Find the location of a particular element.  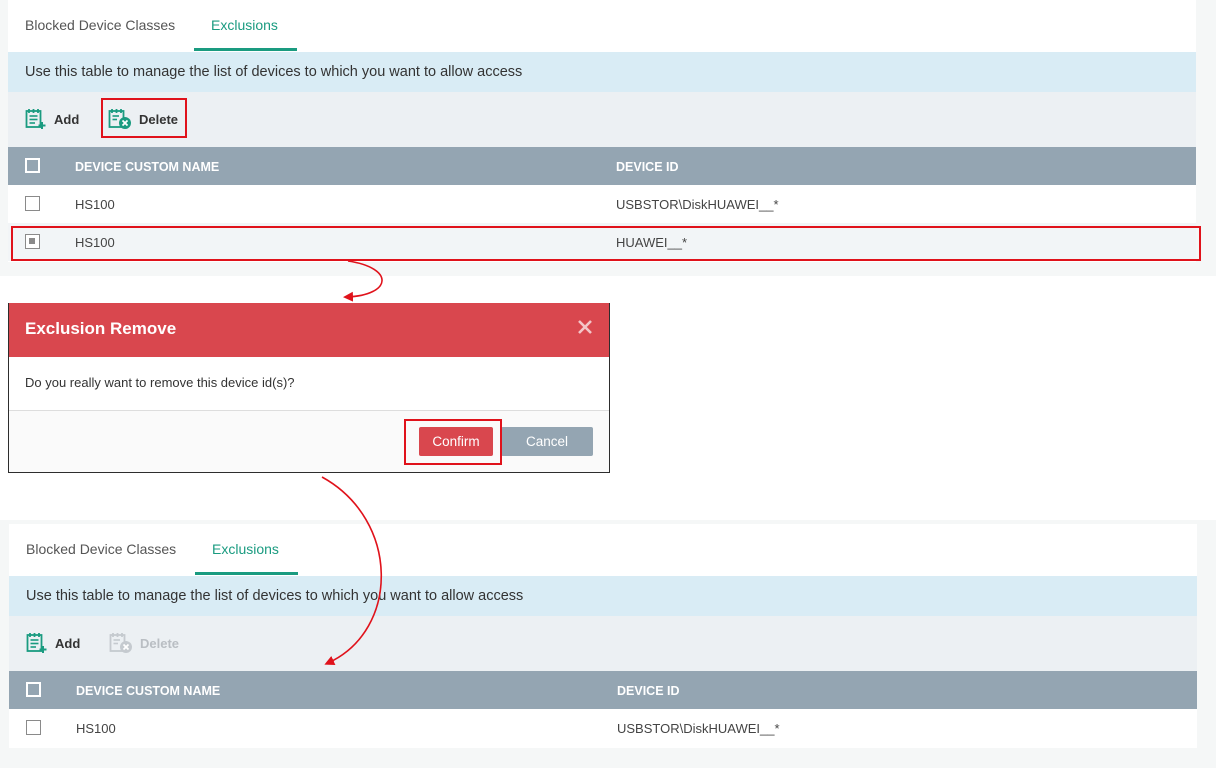

dialog-footer: Confirm Cancel is located at coordinates (309, 441).